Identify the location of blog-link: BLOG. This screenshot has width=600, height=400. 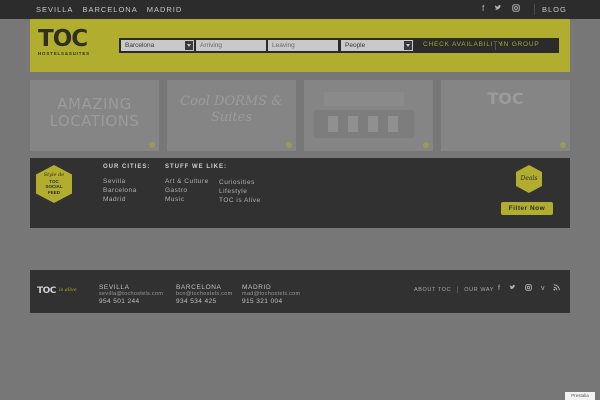
(554, 9).